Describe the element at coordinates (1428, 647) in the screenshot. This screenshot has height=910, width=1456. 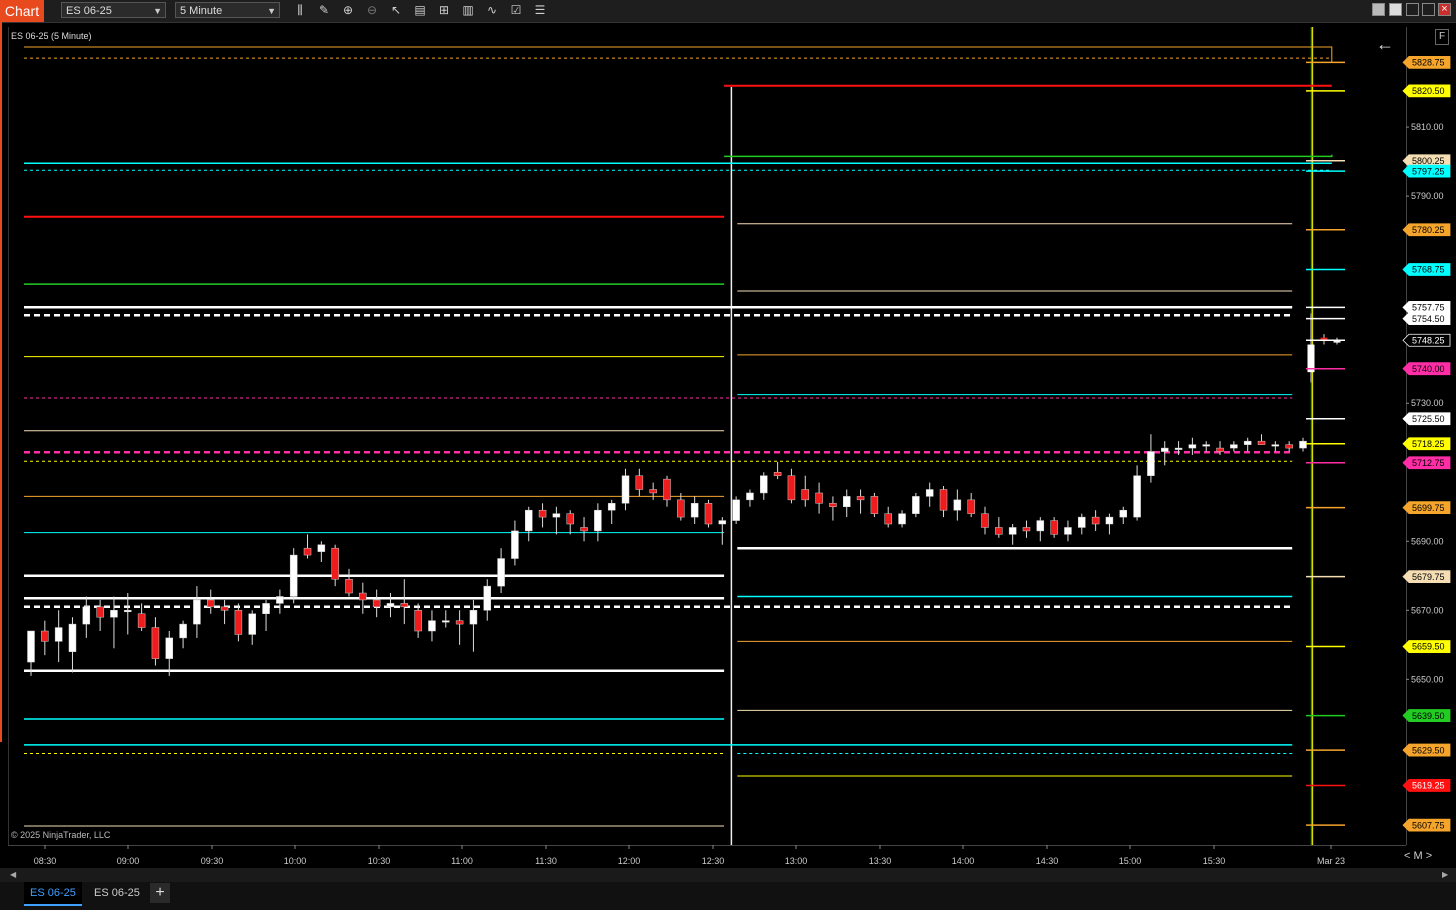
I see `price-marker-label: 5659.50` at that location.